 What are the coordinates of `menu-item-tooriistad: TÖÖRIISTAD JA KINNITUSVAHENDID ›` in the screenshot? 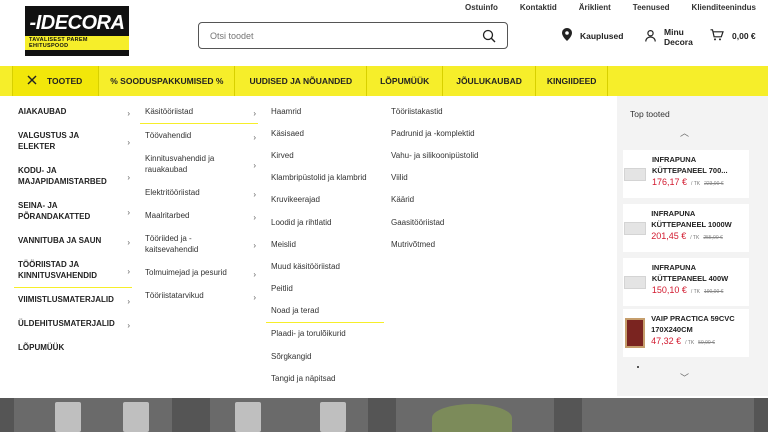 It's located at (73, 270).